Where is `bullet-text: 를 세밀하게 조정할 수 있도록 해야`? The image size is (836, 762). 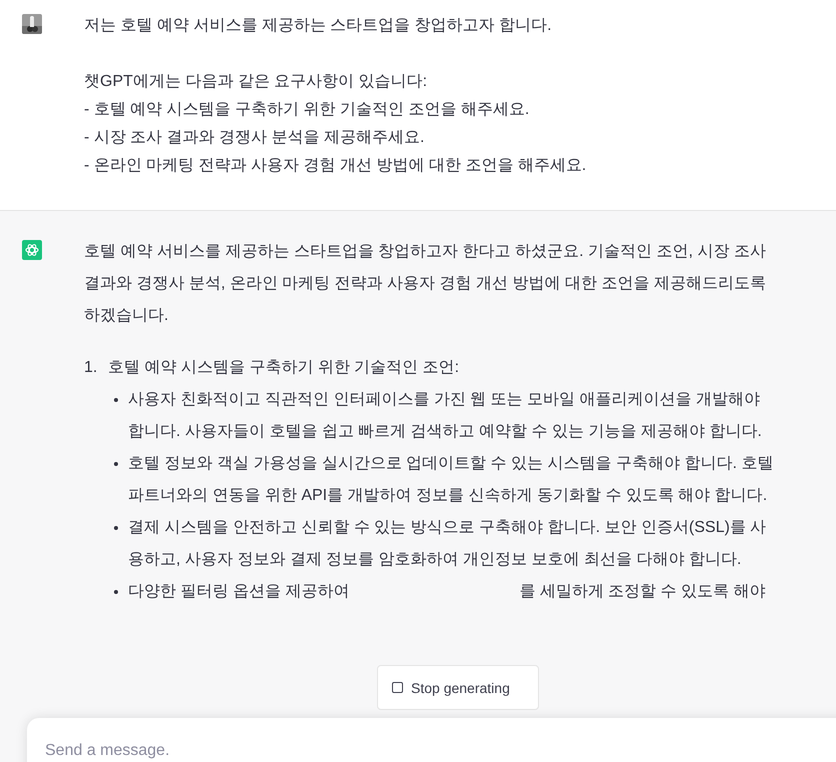 bullet-text: 를 세밀하게 조정할 수 있도록 해야 is located at coordinates (642, 591).